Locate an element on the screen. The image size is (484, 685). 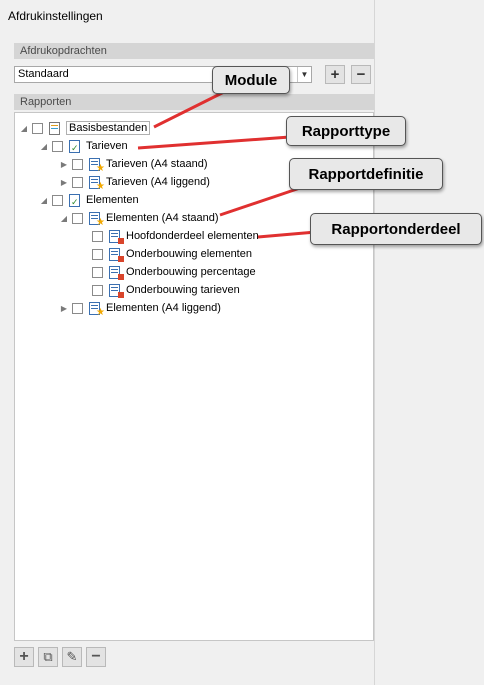
tree-node-report-definition: ▶ ★ Elementen (A4 liggend) is located at coordinates (140, 308).